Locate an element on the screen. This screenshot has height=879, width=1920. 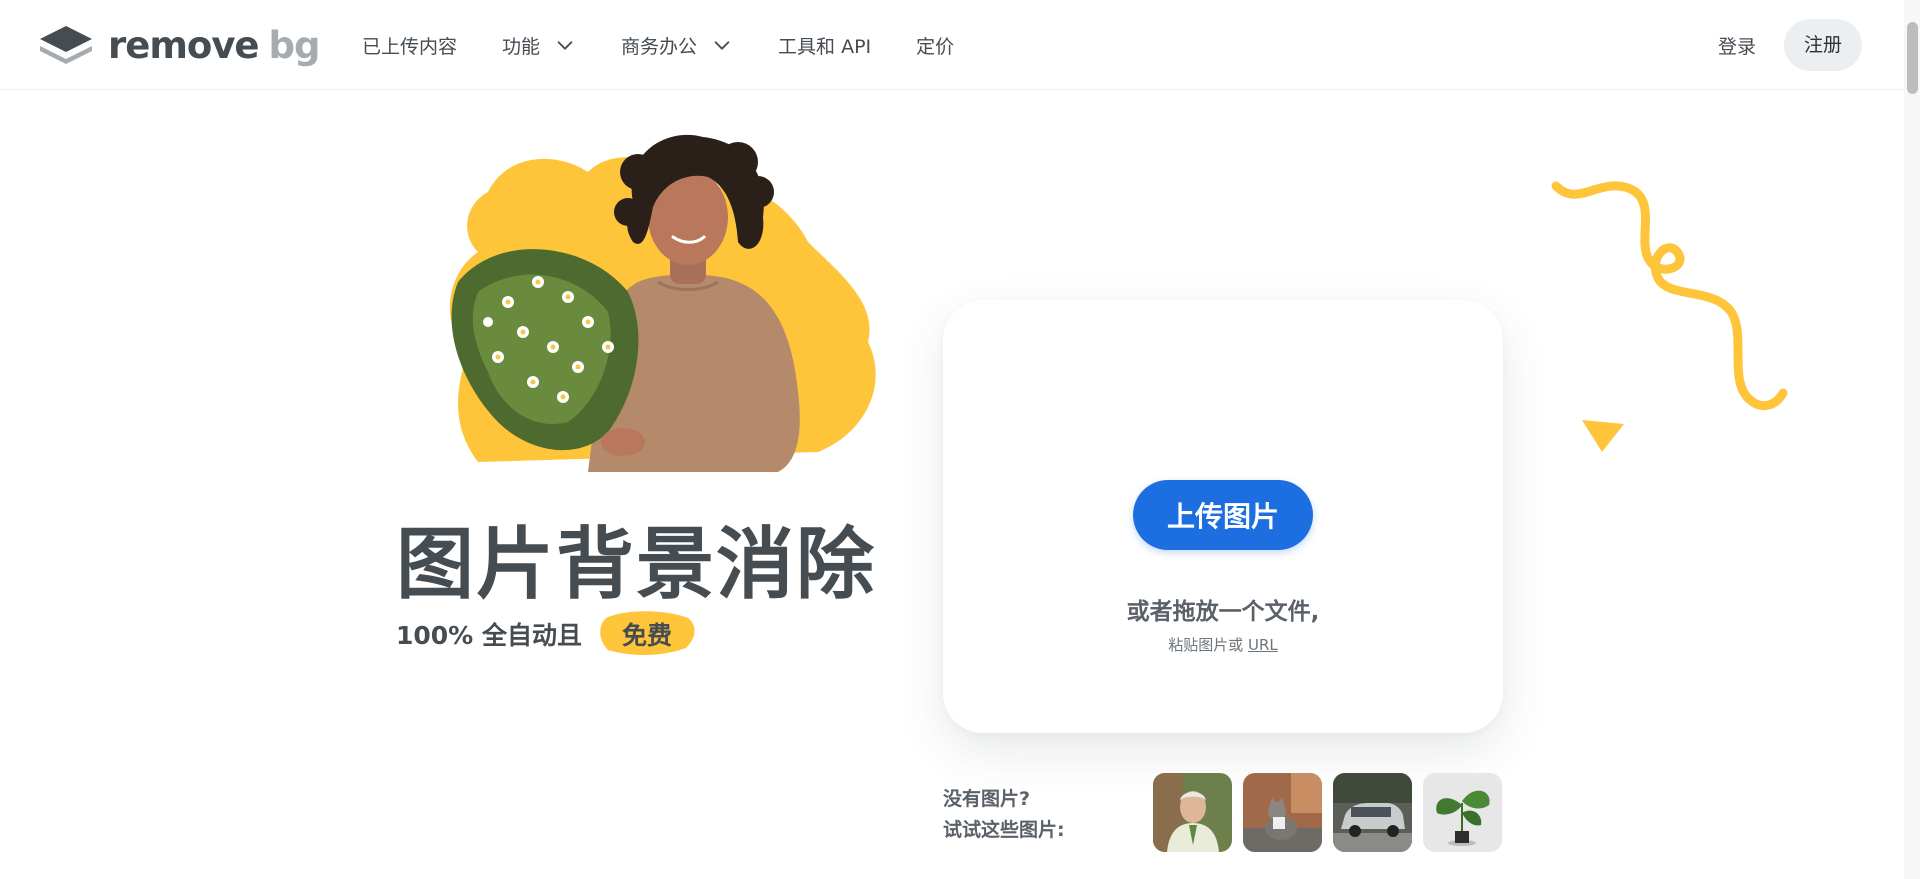
main-nav: 已上传内容 功能 商务办公 工具和 API 定价 is located at coordinates (680, 45).